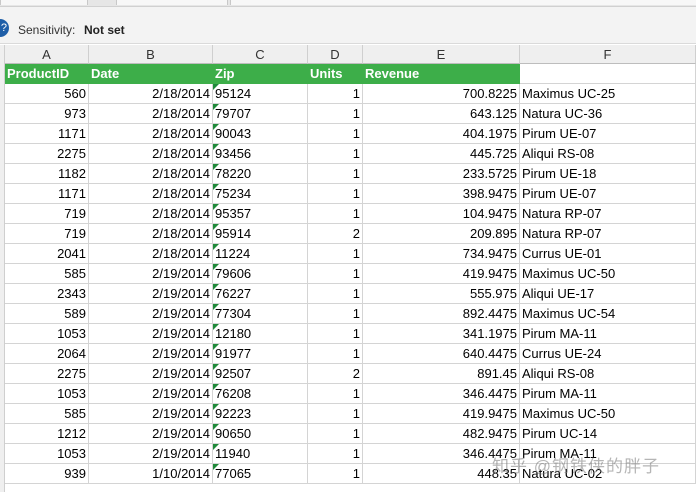  Describe the element at coordinates (104, 30) in the screenshot. I see `sensitivity-value: Not set` at that location.